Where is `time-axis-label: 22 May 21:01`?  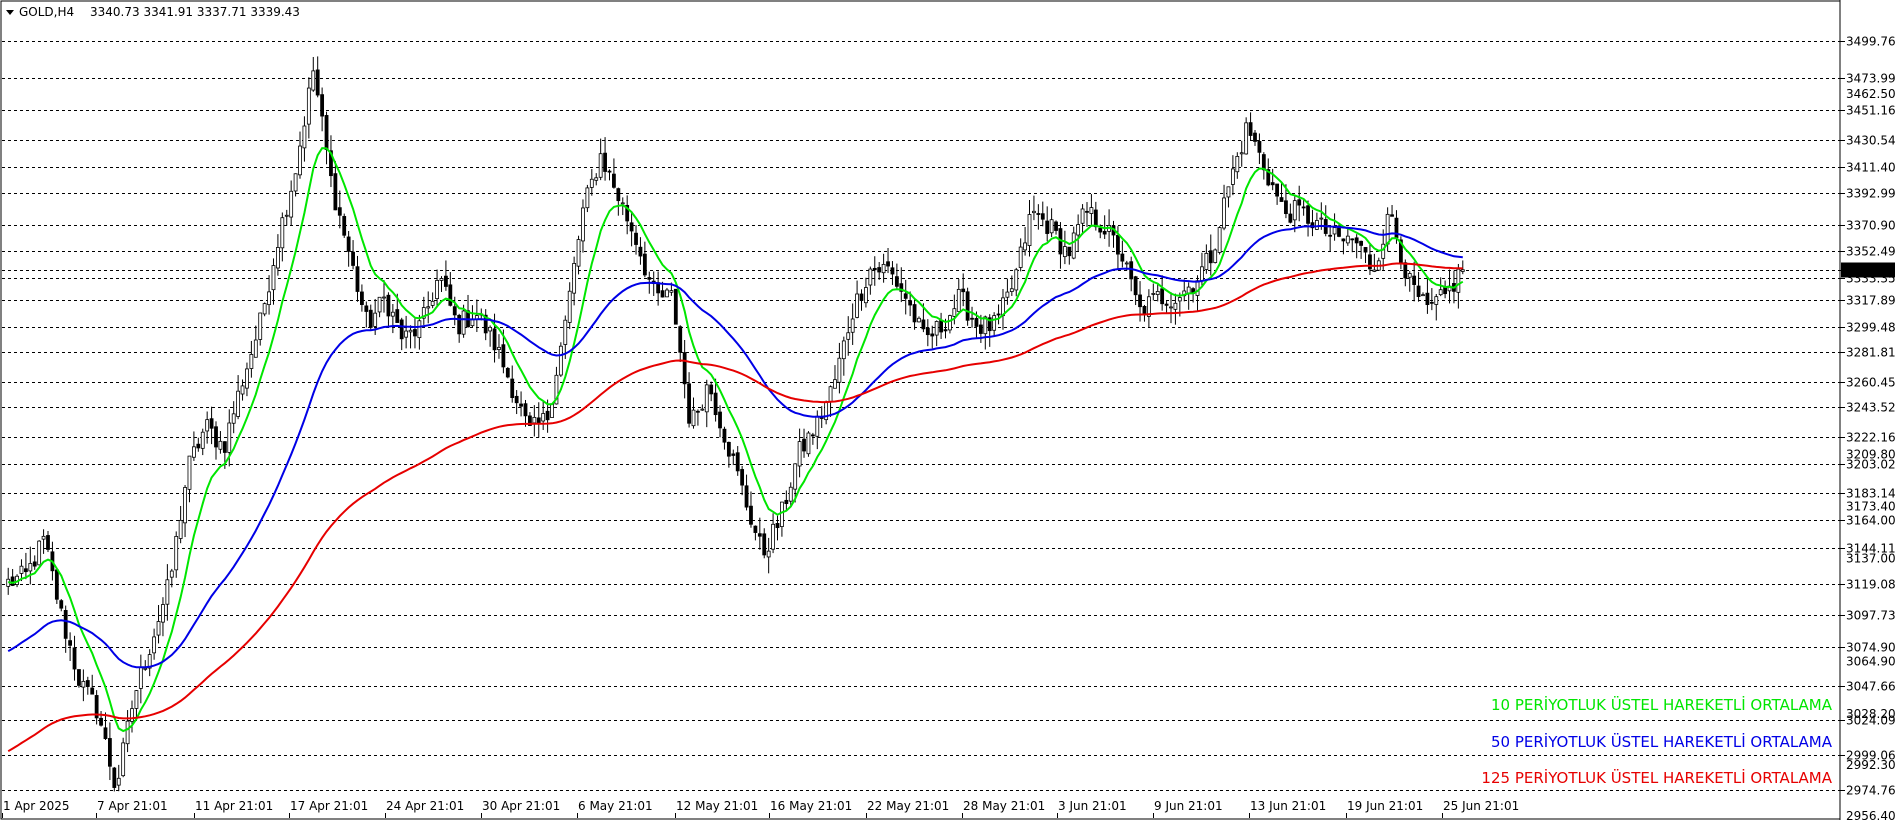 time-axis-label: 22 May 21:01 is located at coordinates (908, 806).